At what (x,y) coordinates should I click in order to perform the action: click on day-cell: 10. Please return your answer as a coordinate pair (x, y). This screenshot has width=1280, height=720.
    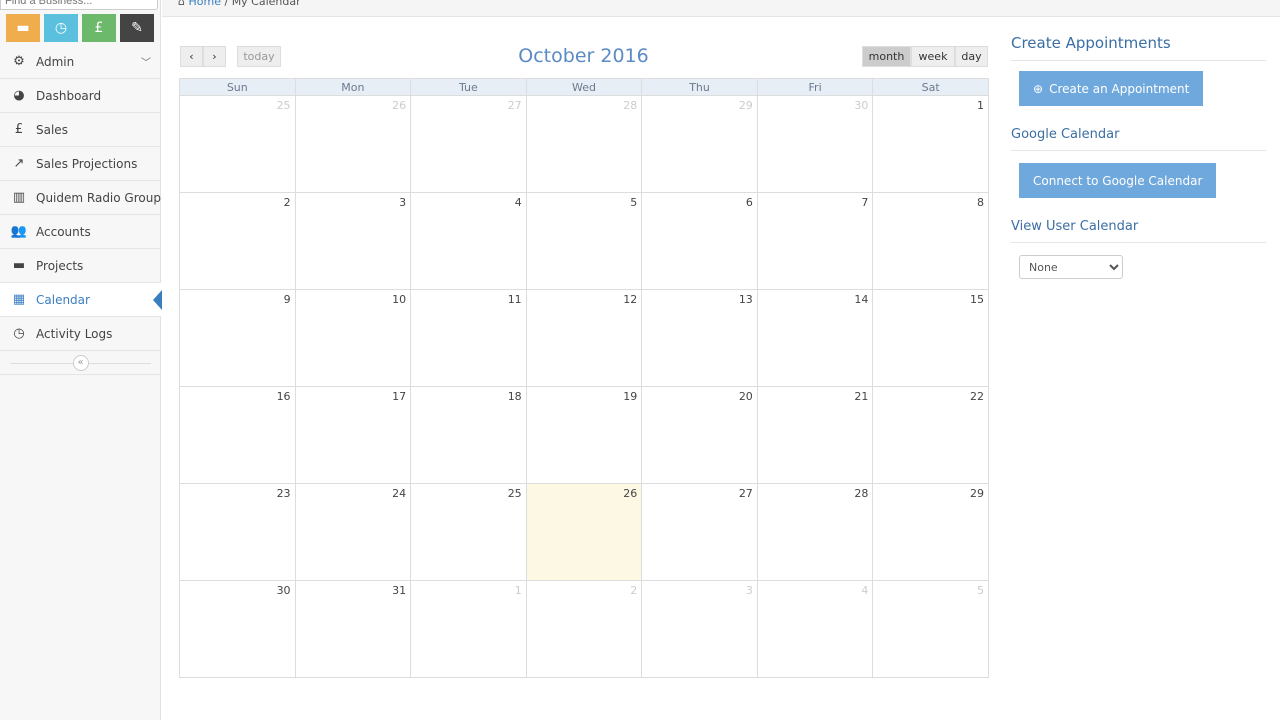
    Looking at the image, I should click on (353, 338).